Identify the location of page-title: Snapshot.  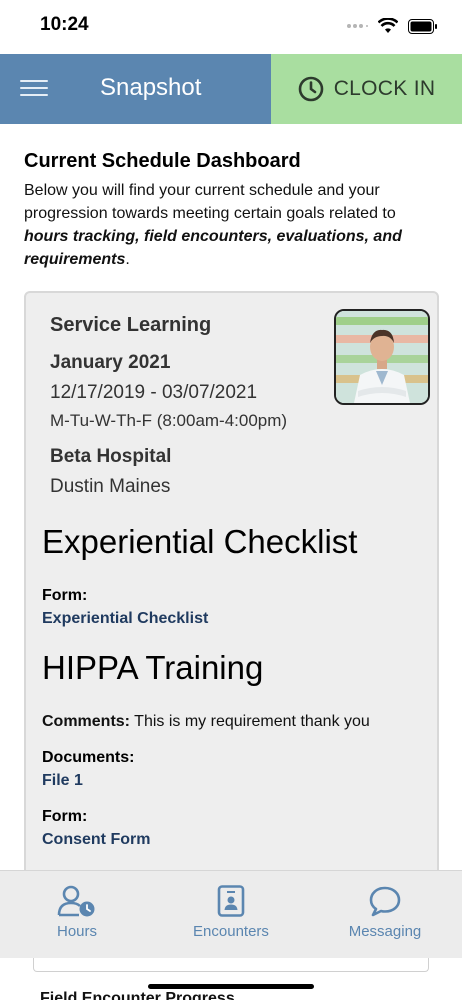
(151, 87).